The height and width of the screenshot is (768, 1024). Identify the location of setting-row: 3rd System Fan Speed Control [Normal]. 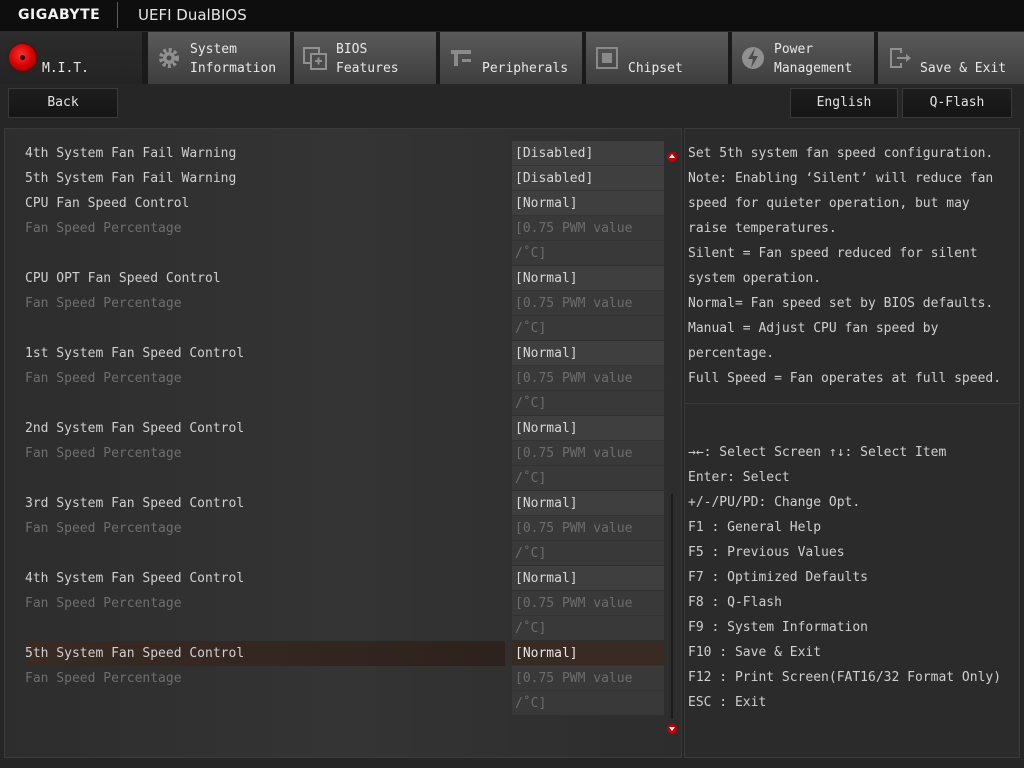
(344, 503).